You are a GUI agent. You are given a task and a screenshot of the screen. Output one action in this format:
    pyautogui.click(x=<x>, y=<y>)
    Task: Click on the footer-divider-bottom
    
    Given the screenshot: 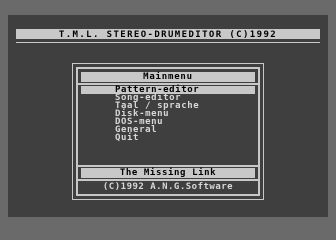 What is the action you would take?
    pyautogui.click(x=168, y=180)
    